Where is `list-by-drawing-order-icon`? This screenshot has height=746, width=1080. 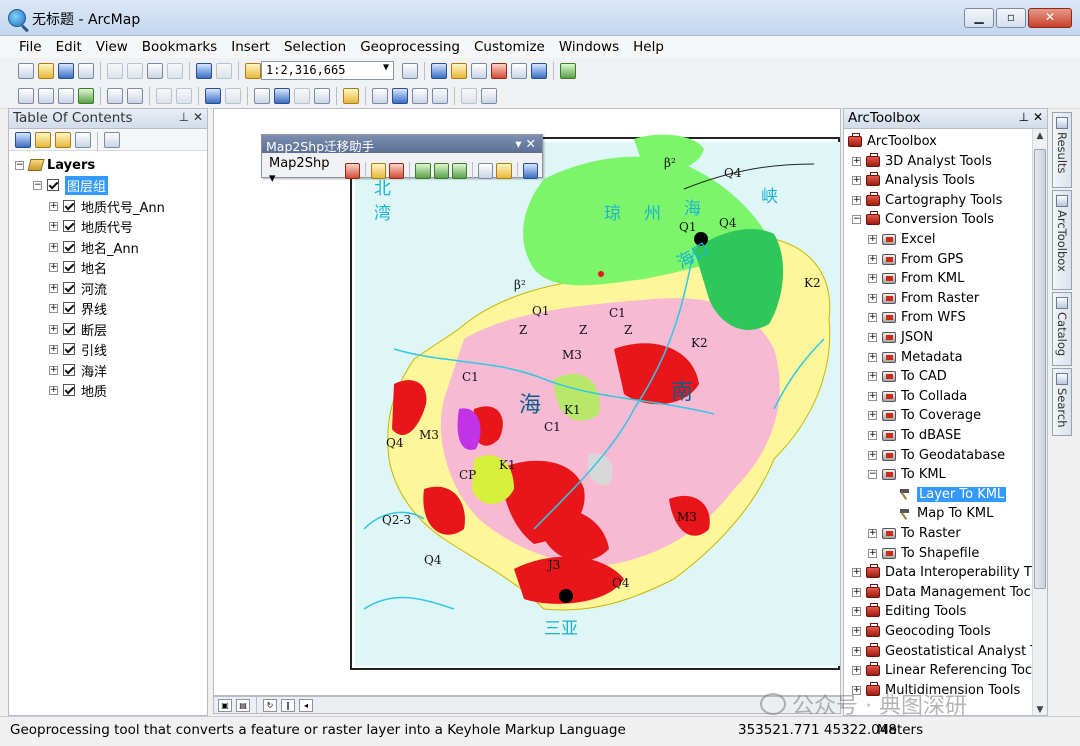
list-by-drawing-order-icon is located at coordinates (23, 140).